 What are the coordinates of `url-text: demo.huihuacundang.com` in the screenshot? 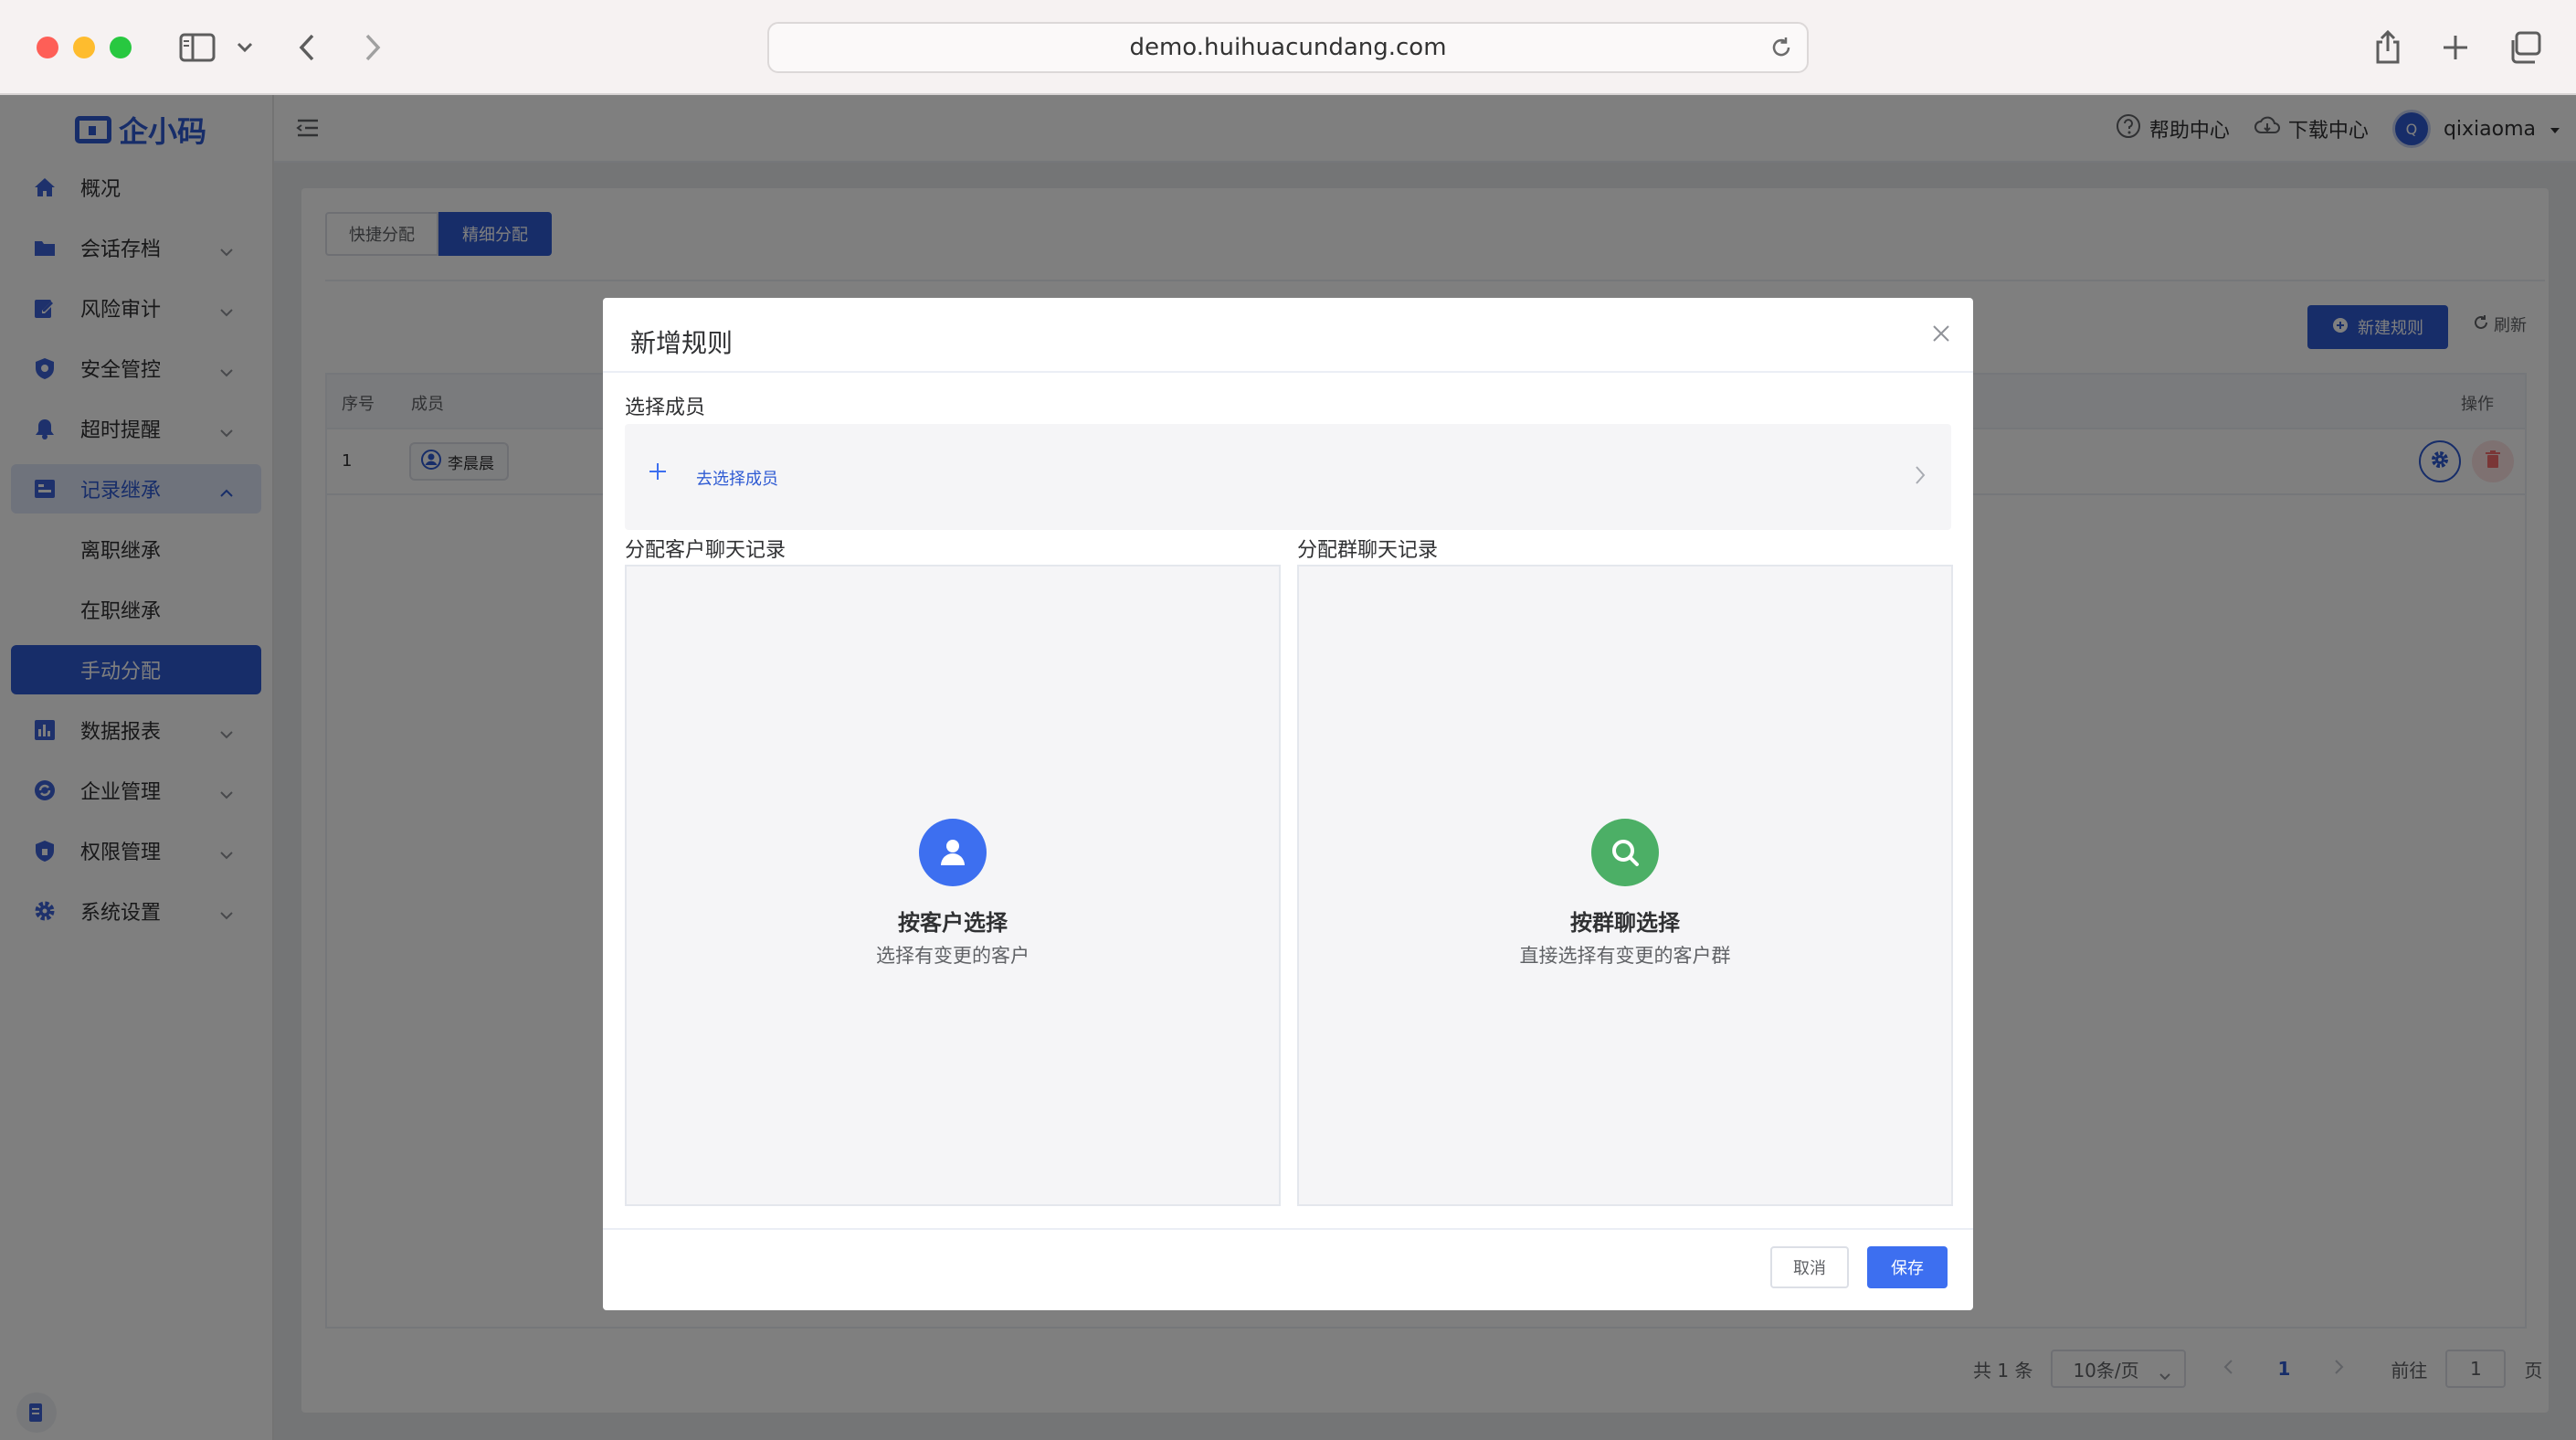 It's located at (1288, 47).